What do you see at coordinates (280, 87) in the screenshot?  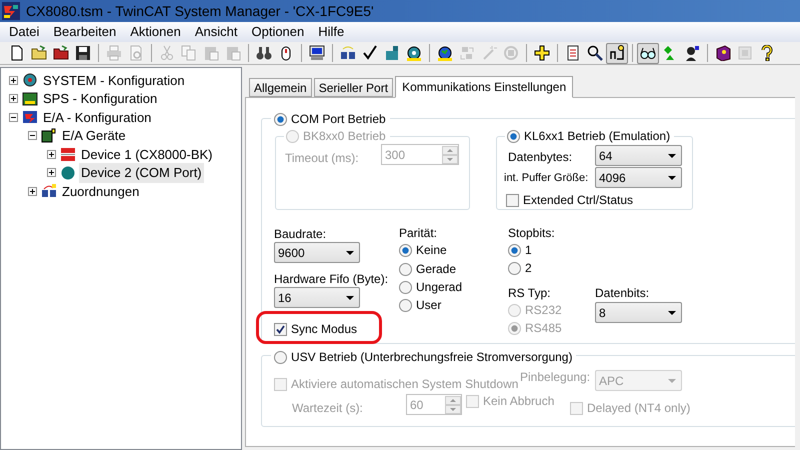 I see `tab: Allgemein` at bounding box center [280, 87].